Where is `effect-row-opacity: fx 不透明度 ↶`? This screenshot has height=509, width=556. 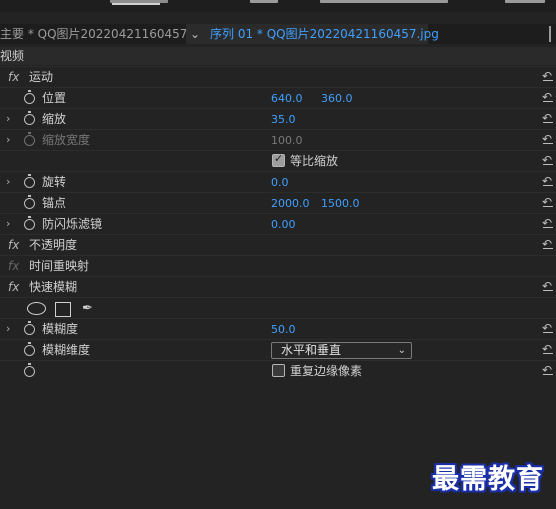 effect-row-opacity: fx 不透明度 ↶ is located at coordinates (278, 245).